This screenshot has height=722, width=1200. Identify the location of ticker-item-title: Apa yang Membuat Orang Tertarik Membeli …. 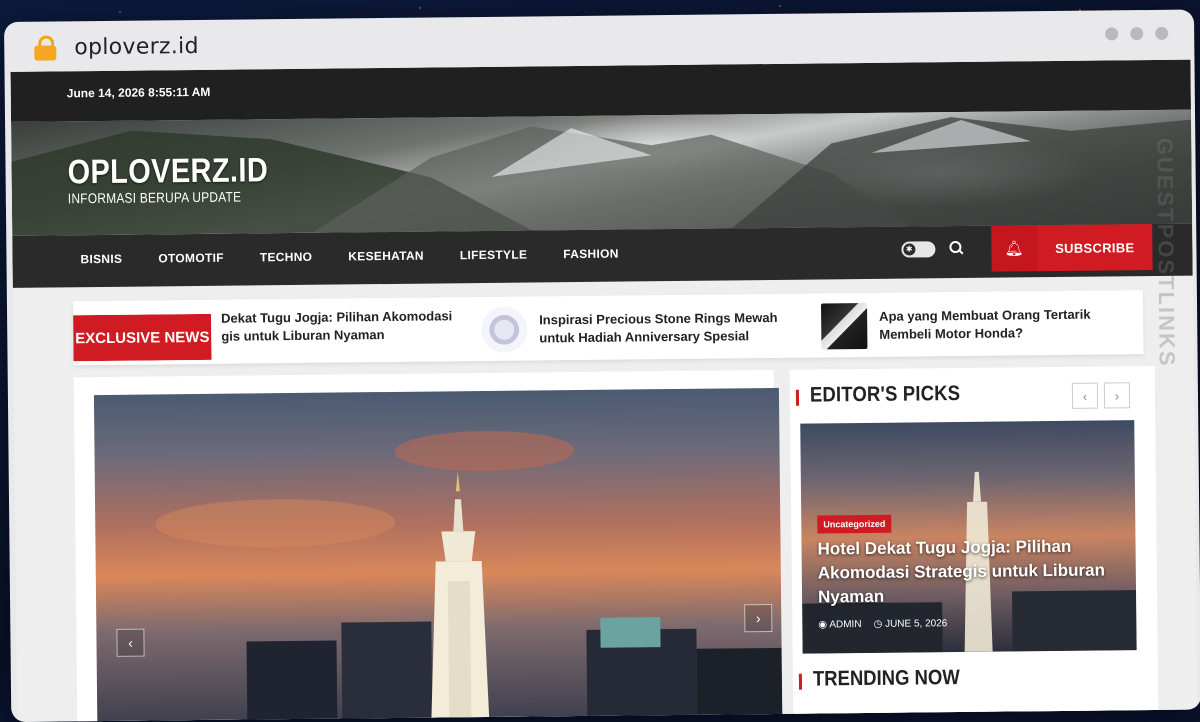
(1009, 325).